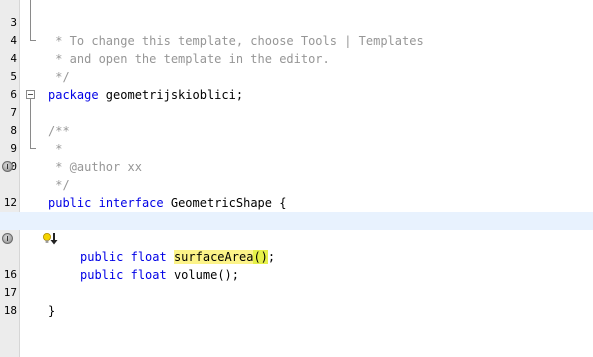  What do you see at coordinates (296, 112) in the screenshot?
I see `code-line: 7 /**` at bounding box center [296, 112].